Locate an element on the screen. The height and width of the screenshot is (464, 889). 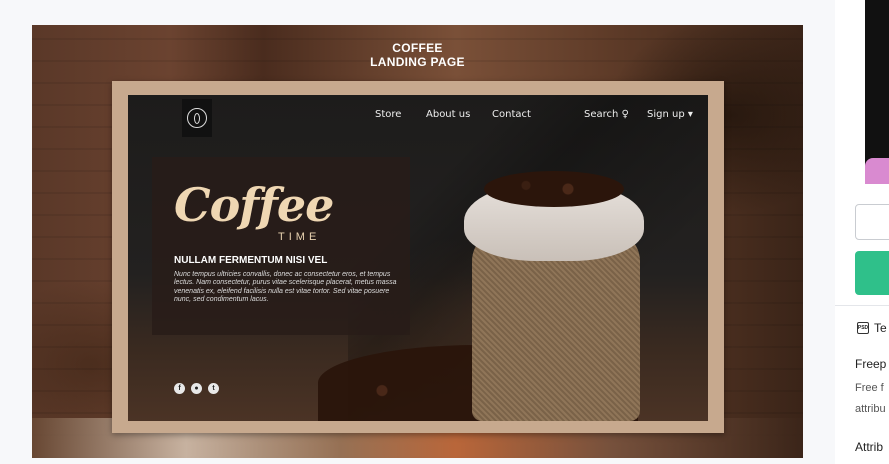
social-icons: f ● t is located at coordinates (196, 388).